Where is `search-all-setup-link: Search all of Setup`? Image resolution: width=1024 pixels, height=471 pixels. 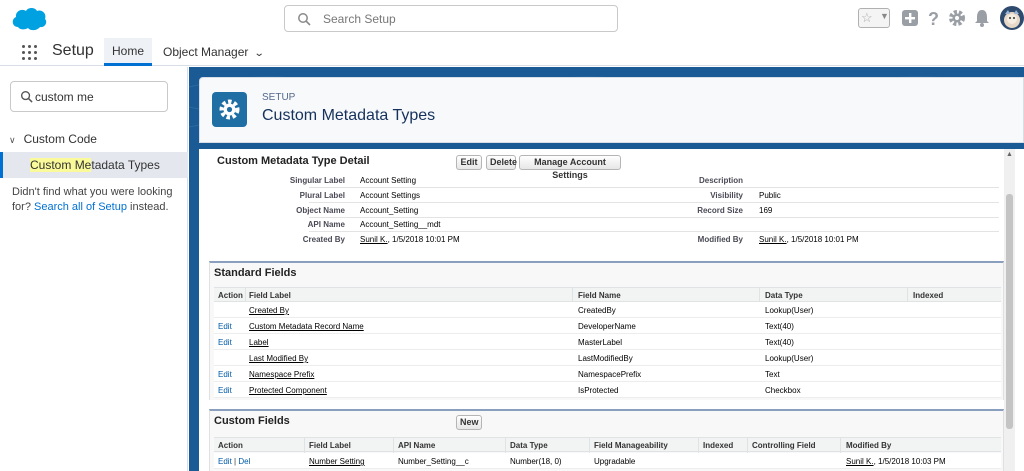 search-all-setup-link: Search all of Setup is located at coordinates (80, 207).